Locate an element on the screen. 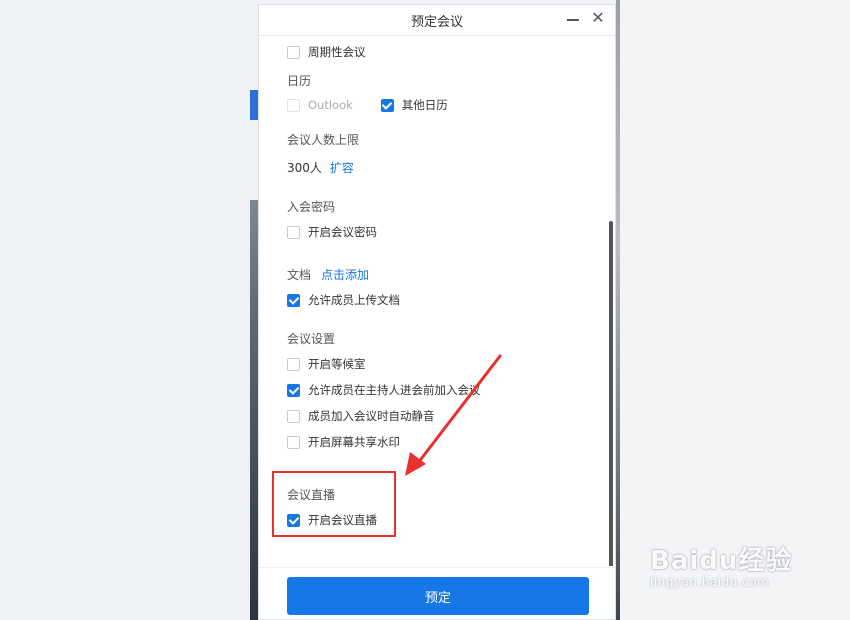 This screenshot has width=850, height=620. watermark-main-text: Baidu经验 is located at coordinates (721, 561).